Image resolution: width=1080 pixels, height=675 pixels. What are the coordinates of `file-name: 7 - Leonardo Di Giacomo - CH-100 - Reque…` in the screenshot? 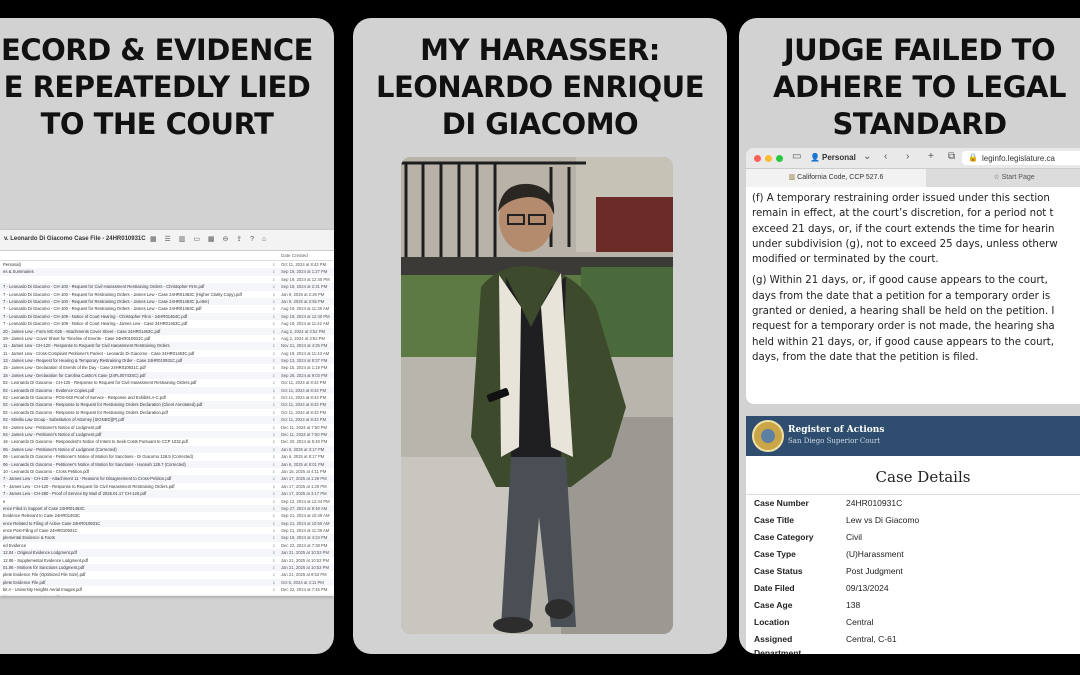 It's located at (104, 287).